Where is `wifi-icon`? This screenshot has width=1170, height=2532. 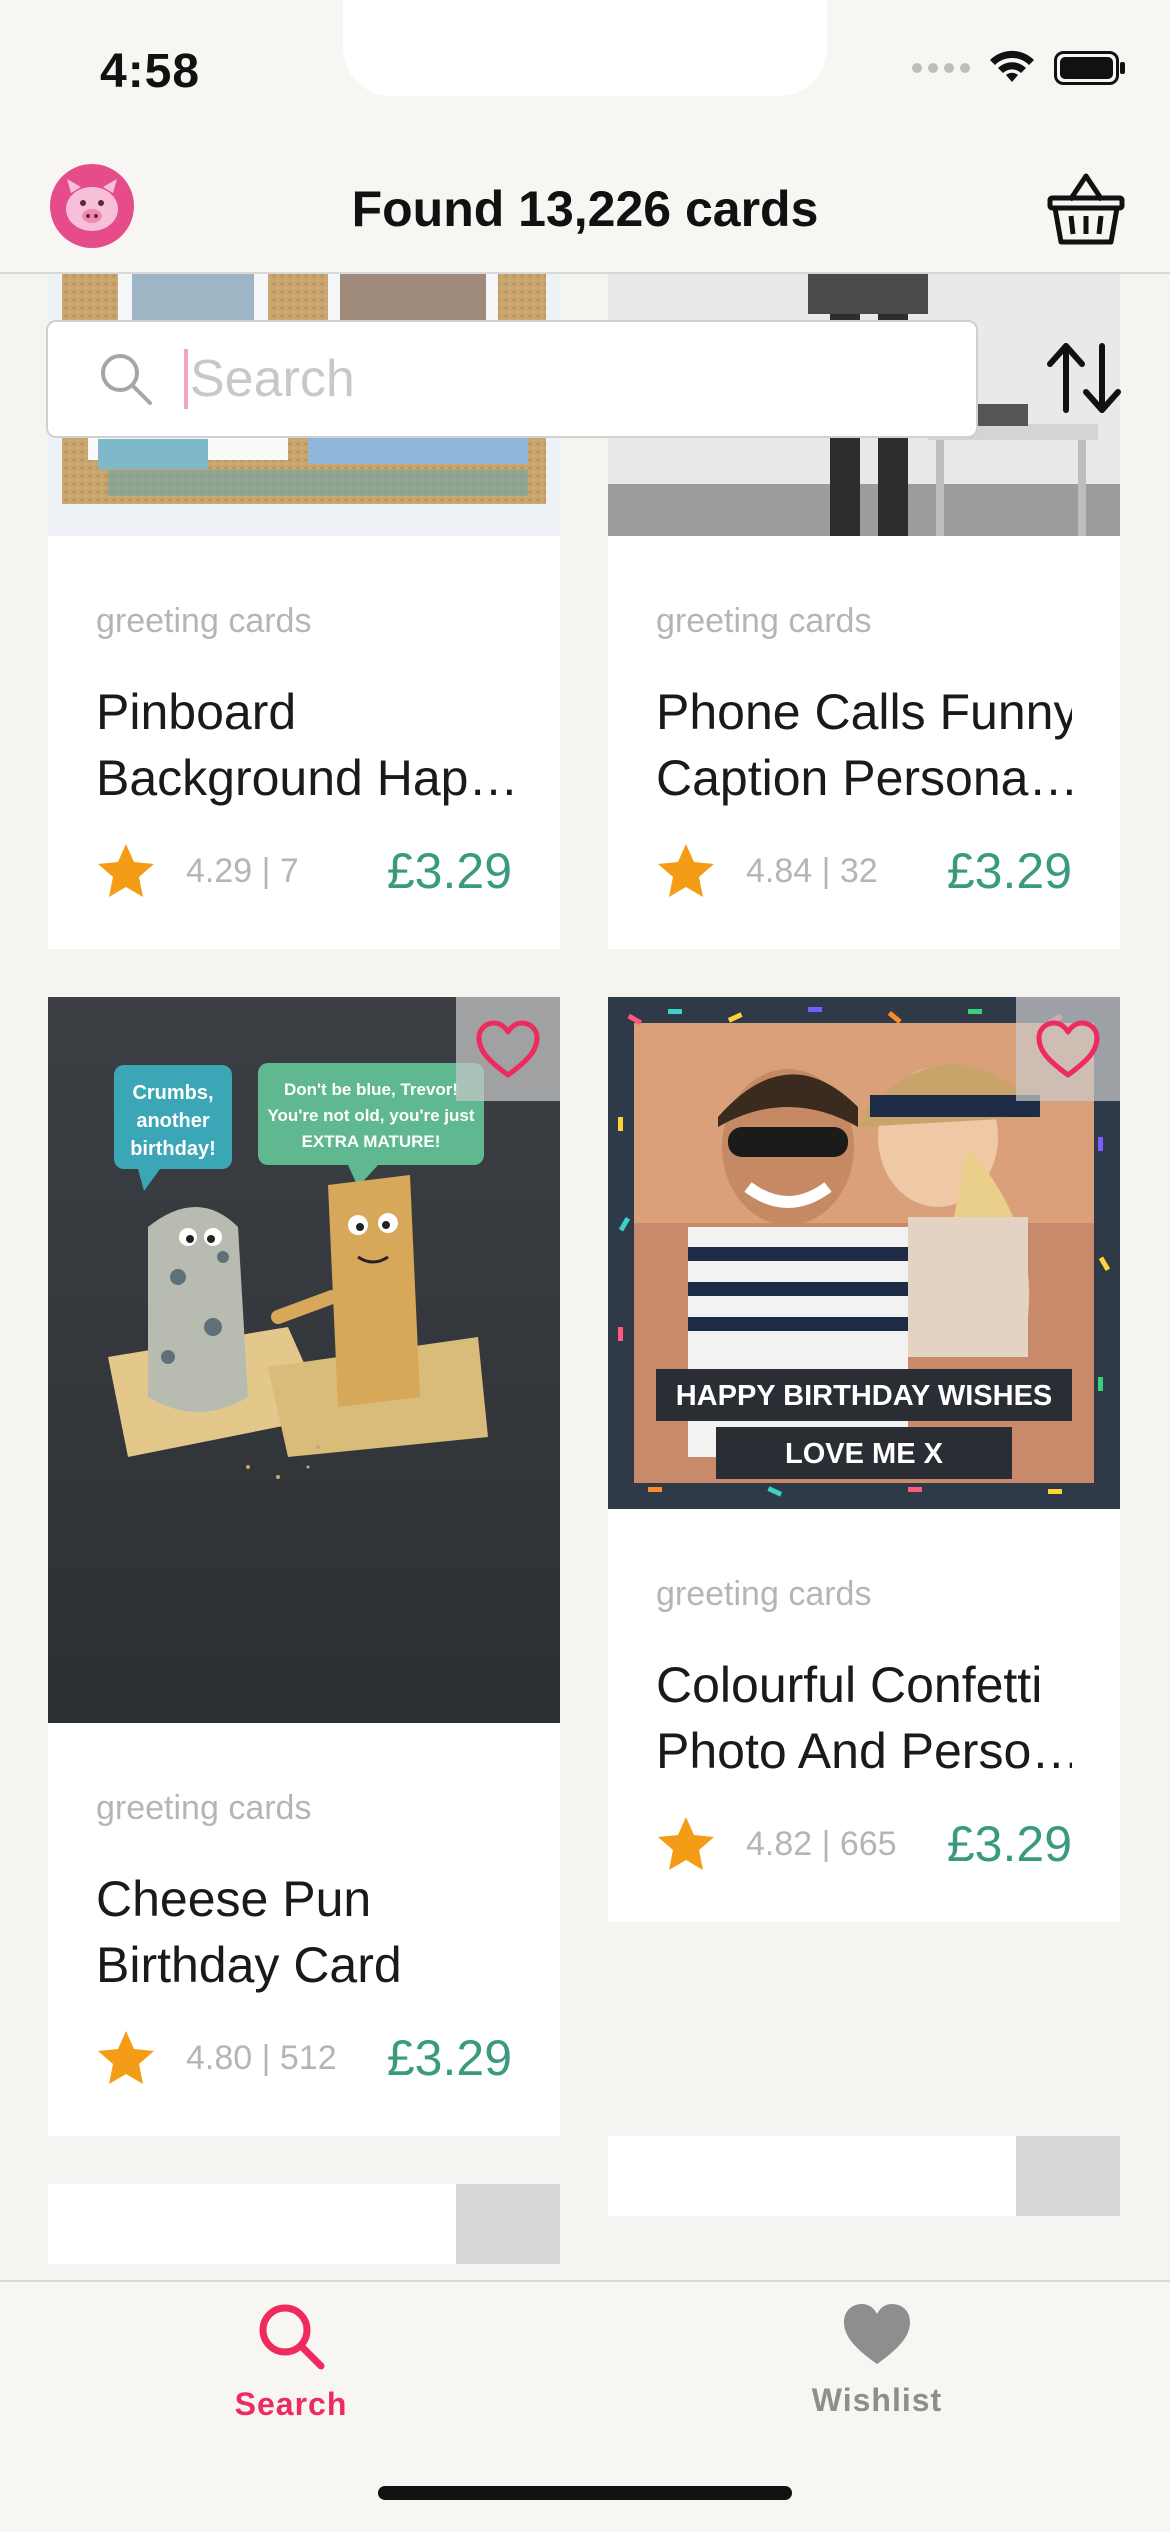
wifi-icon is located at coordinates (1012, 66).